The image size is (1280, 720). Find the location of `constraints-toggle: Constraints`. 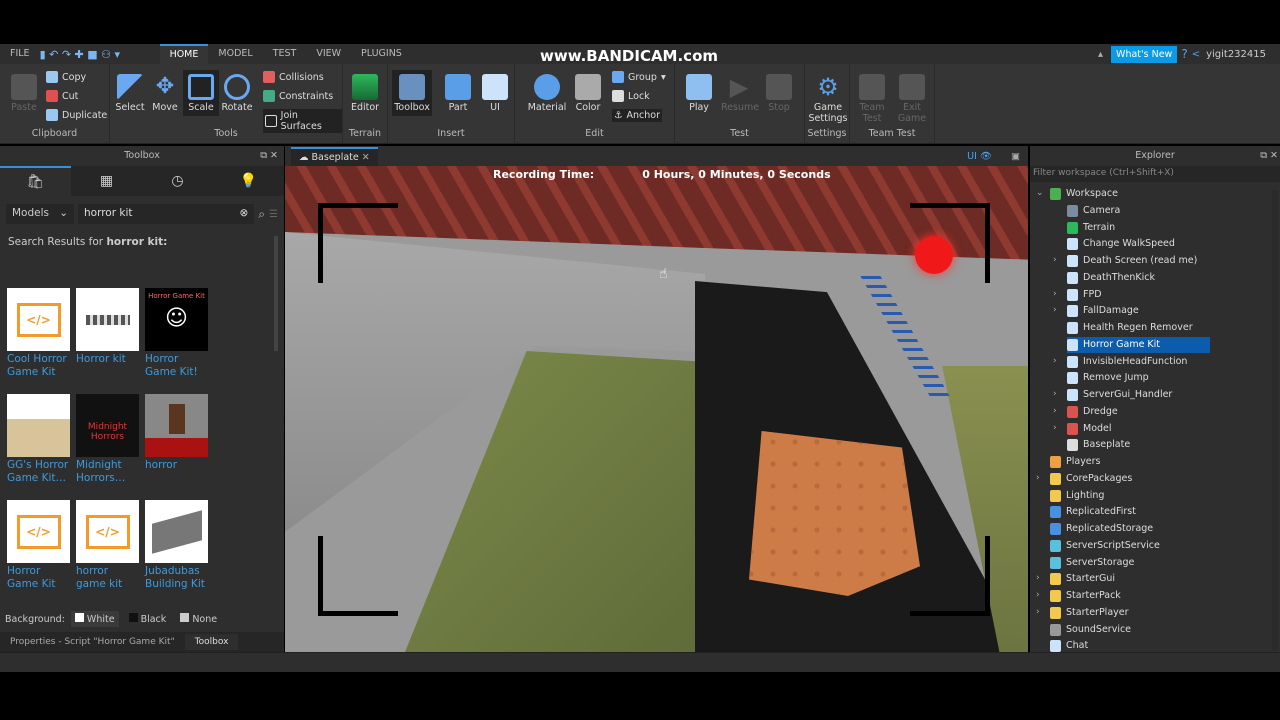

constraints-toggle: Constraints is located at coordinates (298, 96).